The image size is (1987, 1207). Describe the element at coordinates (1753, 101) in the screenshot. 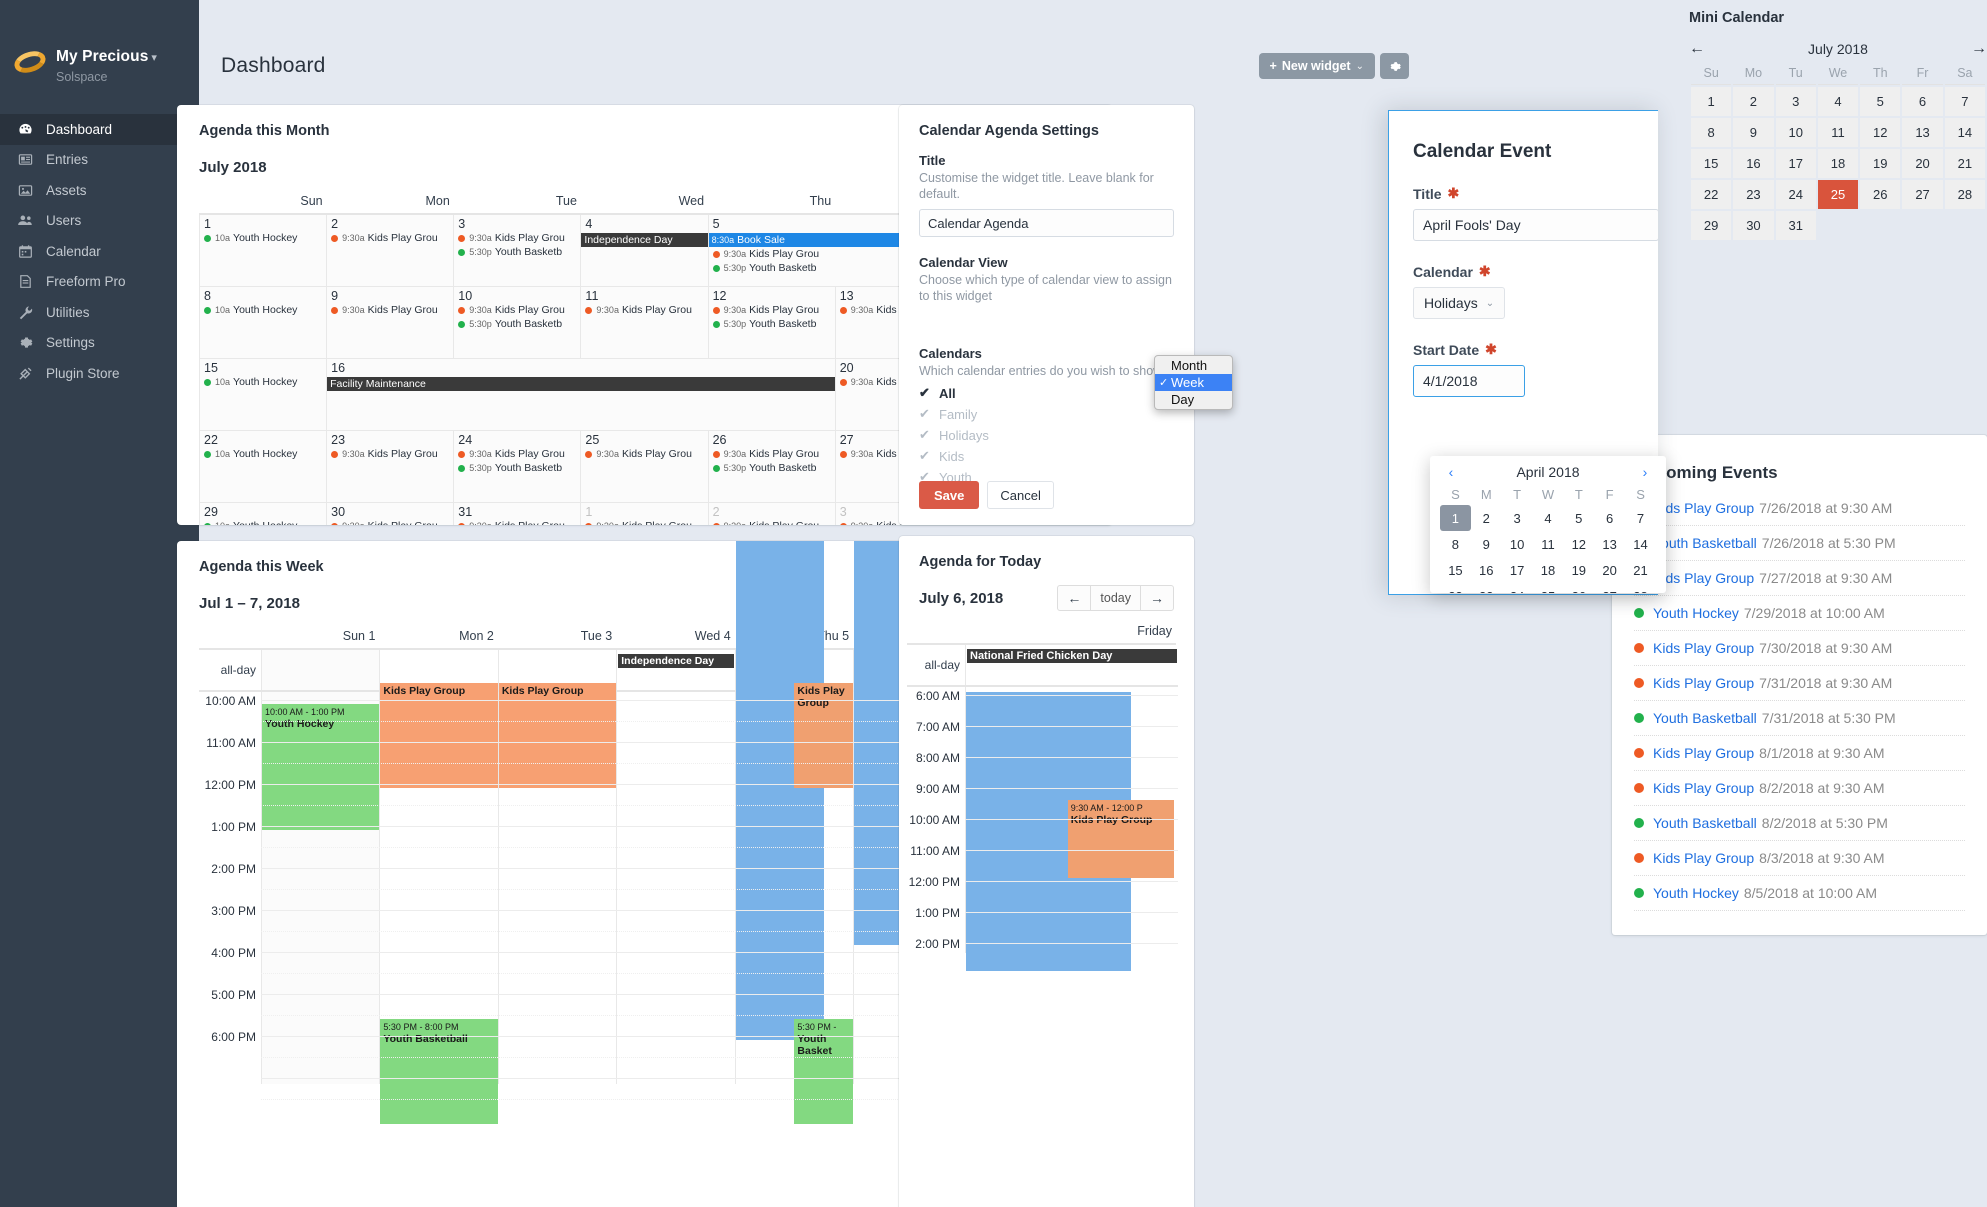

I see `mini-calendar-day-cell: 2` at that location.